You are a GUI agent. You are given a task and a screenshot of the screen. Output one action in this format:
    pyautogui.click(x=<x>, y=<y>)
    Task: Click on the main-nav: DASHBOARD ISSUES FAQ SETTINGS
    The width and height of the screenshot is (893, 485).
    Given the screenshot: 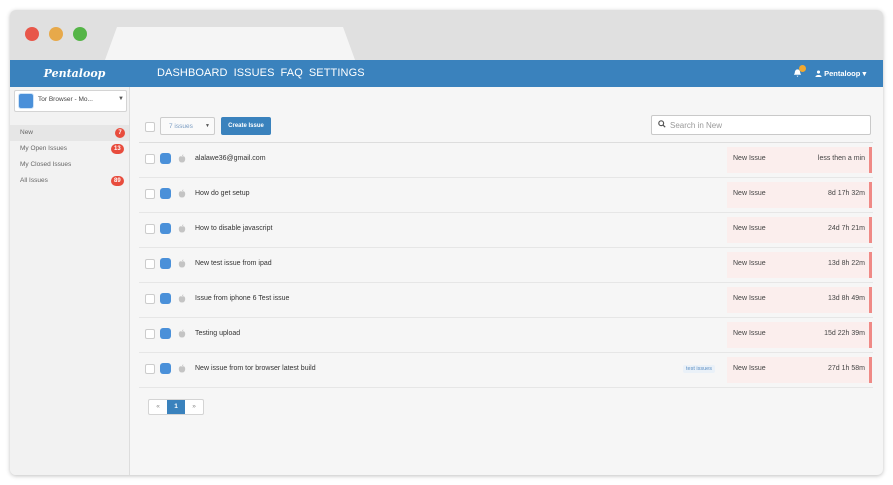 What is the action you would take?
    pyautogui.click(x=264, y=73)
    